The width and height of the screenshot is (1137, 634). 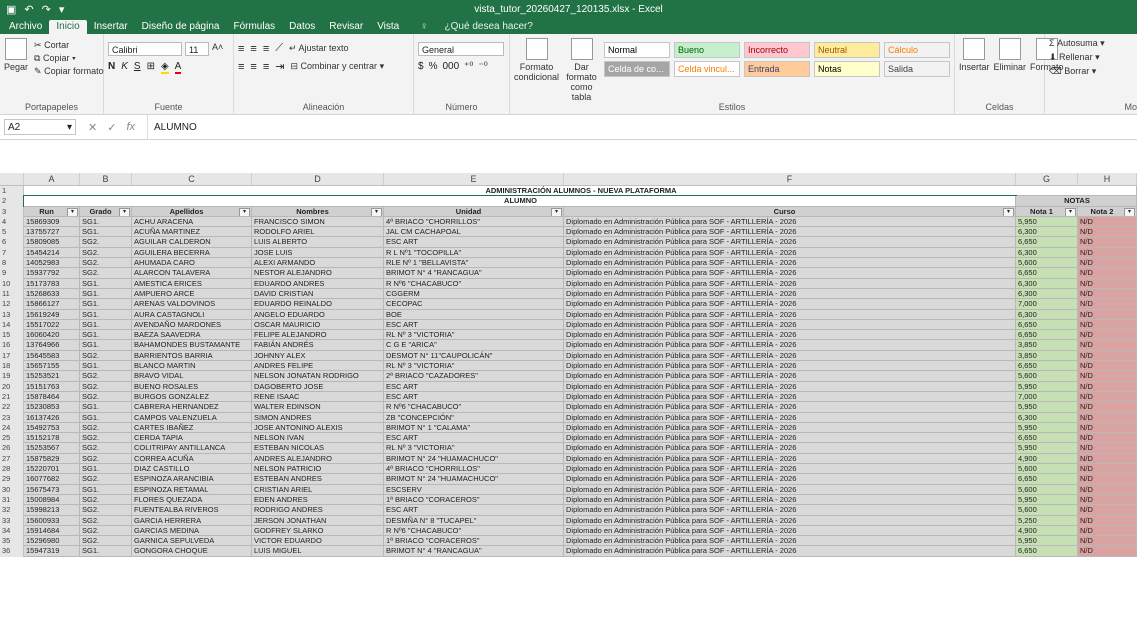 What do you see at coordinates (192, 407) in the screenshot?
I see `table-cell: CABRERA HERNANDEZ` at bounding box center [192, 407].